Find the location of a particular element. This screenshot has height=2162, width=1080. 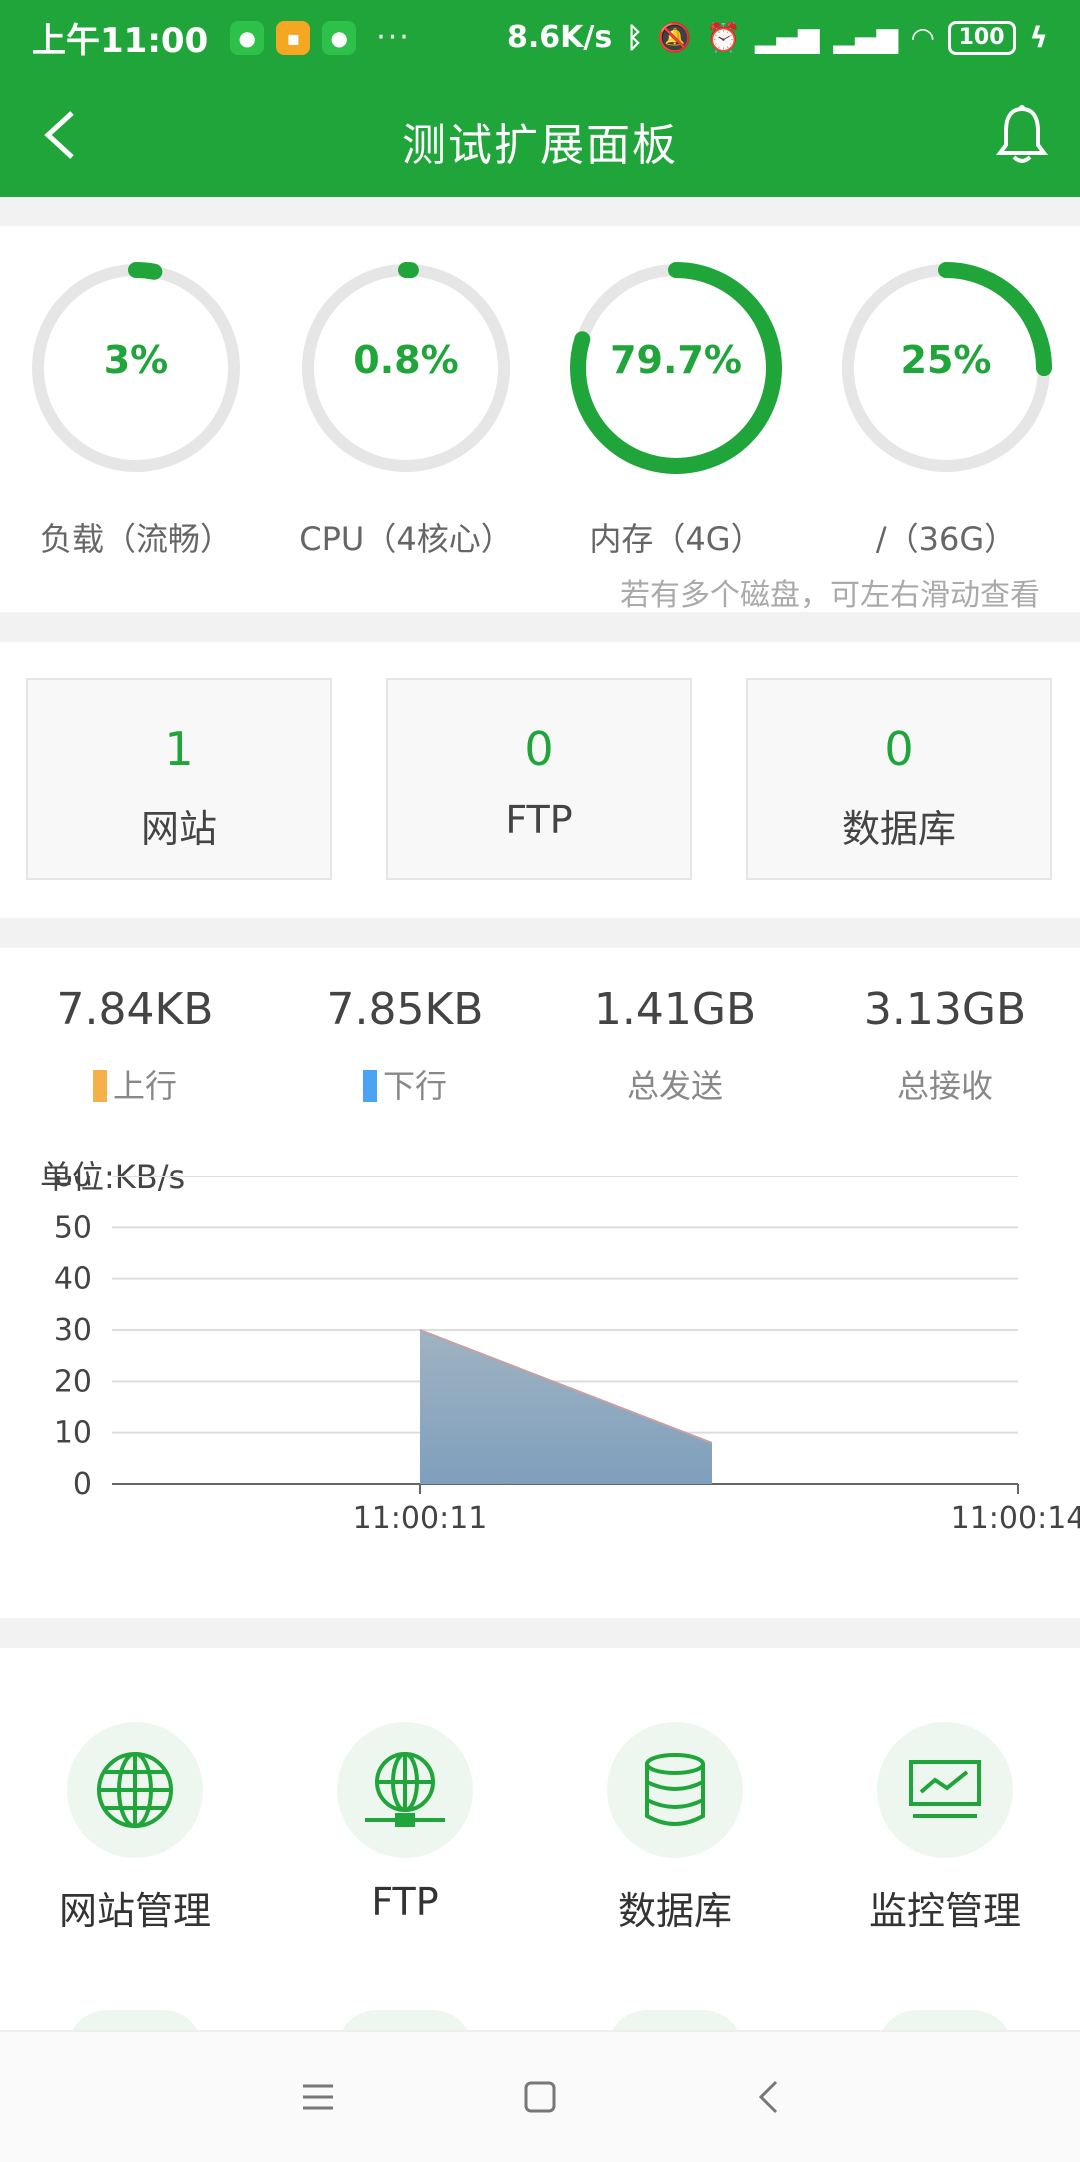

y-tick-label: 30 is located at coordinates (73, 1330).